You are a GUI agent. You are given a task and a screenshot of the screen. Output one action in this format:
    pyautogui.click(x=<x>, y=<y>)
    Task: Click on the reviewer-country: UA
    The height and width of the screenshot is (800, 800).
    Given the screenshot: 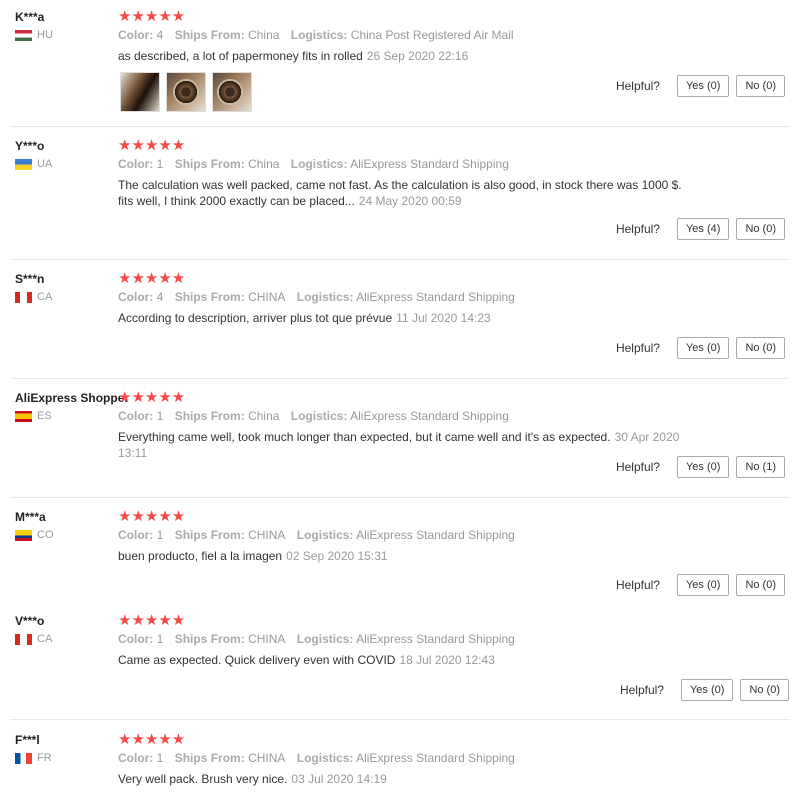 What is the action you would take?
    pyautogui.click(x=33, y=164)
    